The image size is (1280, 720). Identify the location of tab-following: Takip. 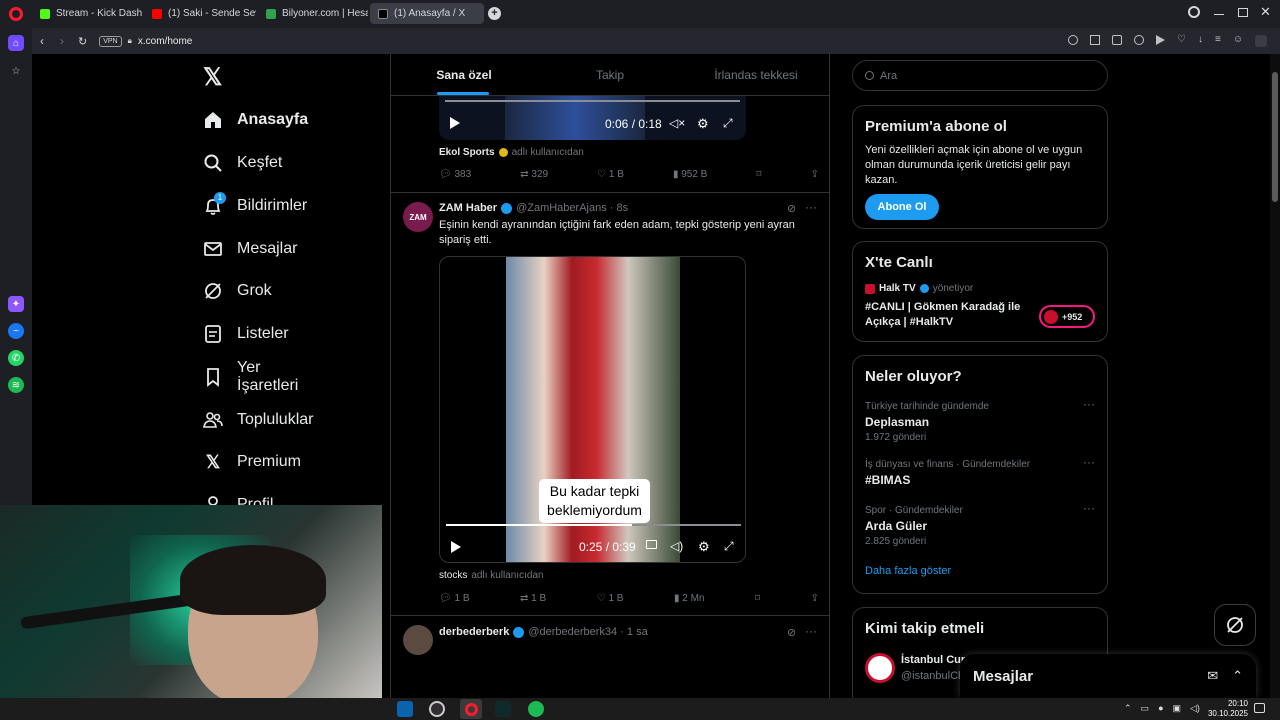
(610, 74).